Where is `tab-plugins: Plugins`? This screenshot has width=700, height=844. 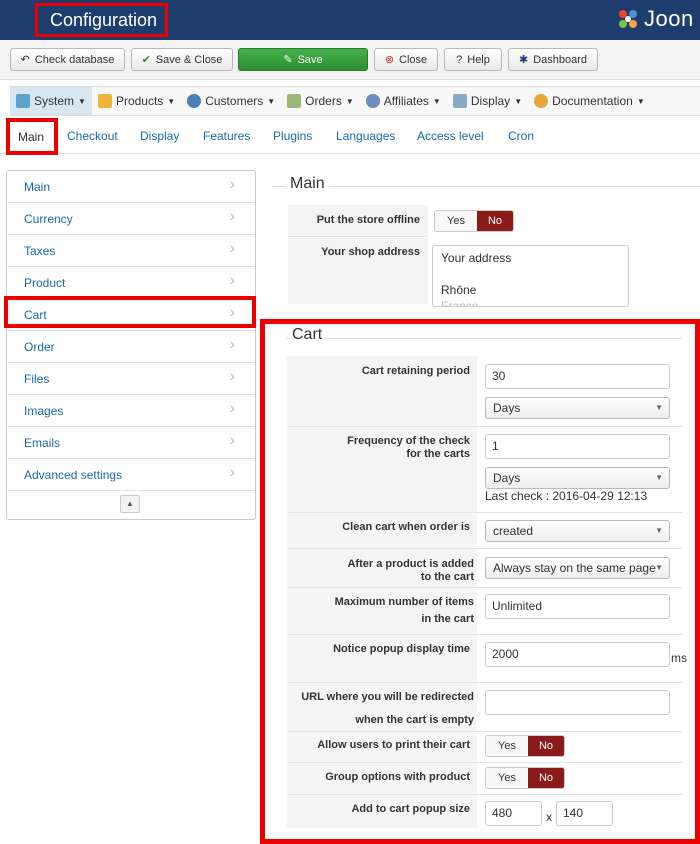 tab-plugins: Plugins is located at coordinates (292, 136).